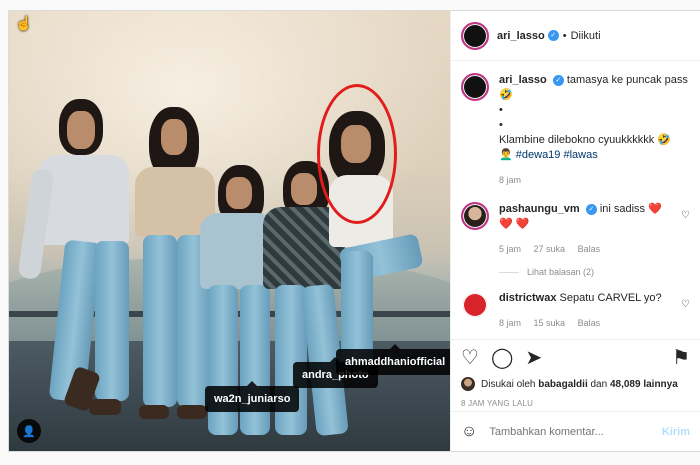  What do you see at coordinates (550, 323) in the screenshot?
I see `comment-likes: 15 suka` at bounding box center [550, 323].